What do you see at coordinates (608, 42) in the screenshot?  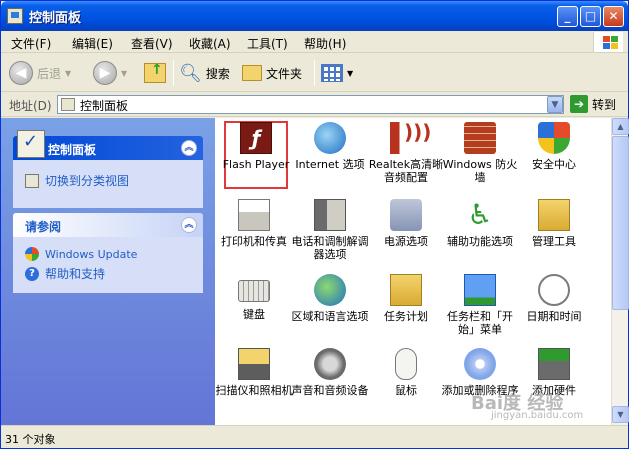 I see `windows-logo-icon` at bounding box center [608, 42].